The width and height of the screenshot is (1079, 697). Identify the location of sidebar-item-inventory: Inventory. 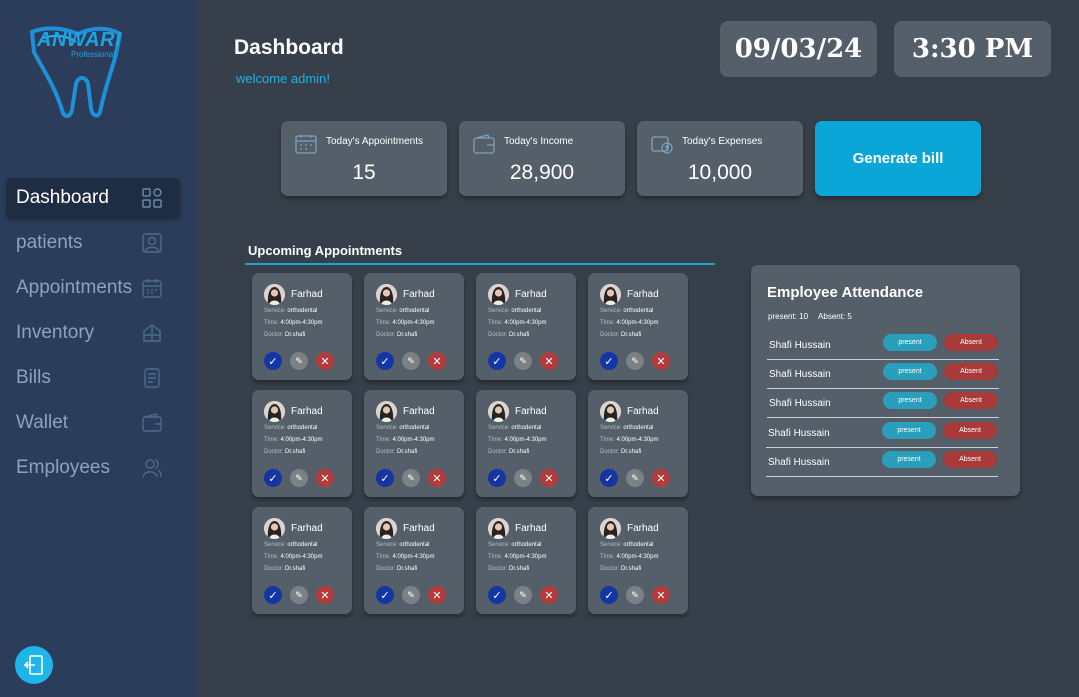
(93, 333).